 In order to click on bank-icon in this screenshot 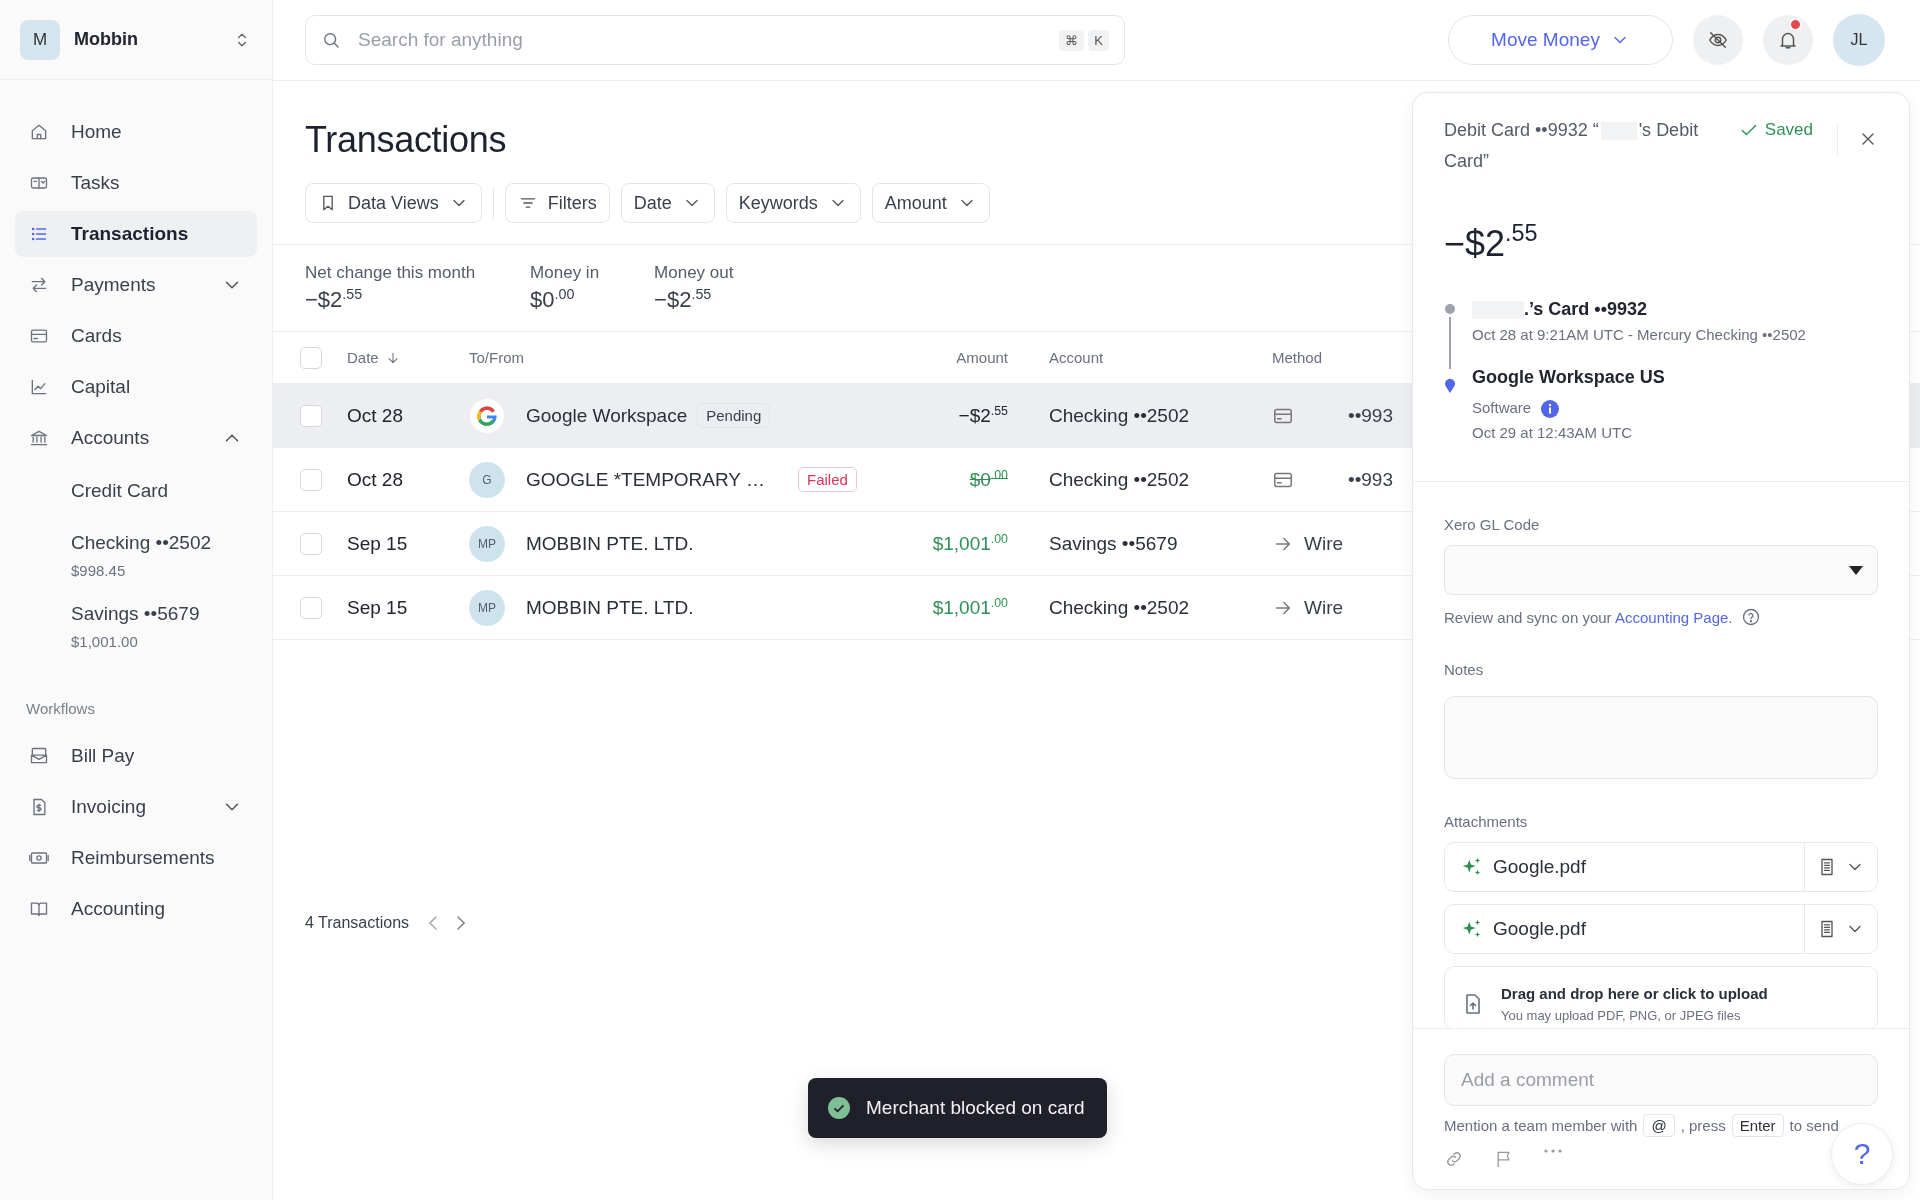, I will do `click(39, 438)`.